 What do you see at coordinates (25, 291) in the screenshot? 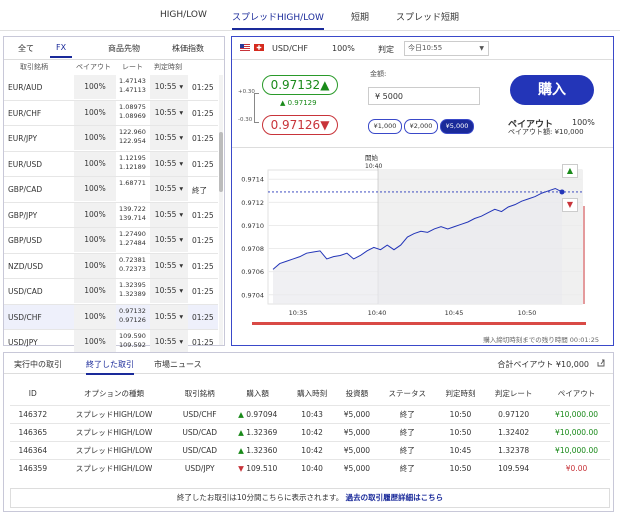
I see `asset-name: USD/CAD` at bounding box center [25, 291].